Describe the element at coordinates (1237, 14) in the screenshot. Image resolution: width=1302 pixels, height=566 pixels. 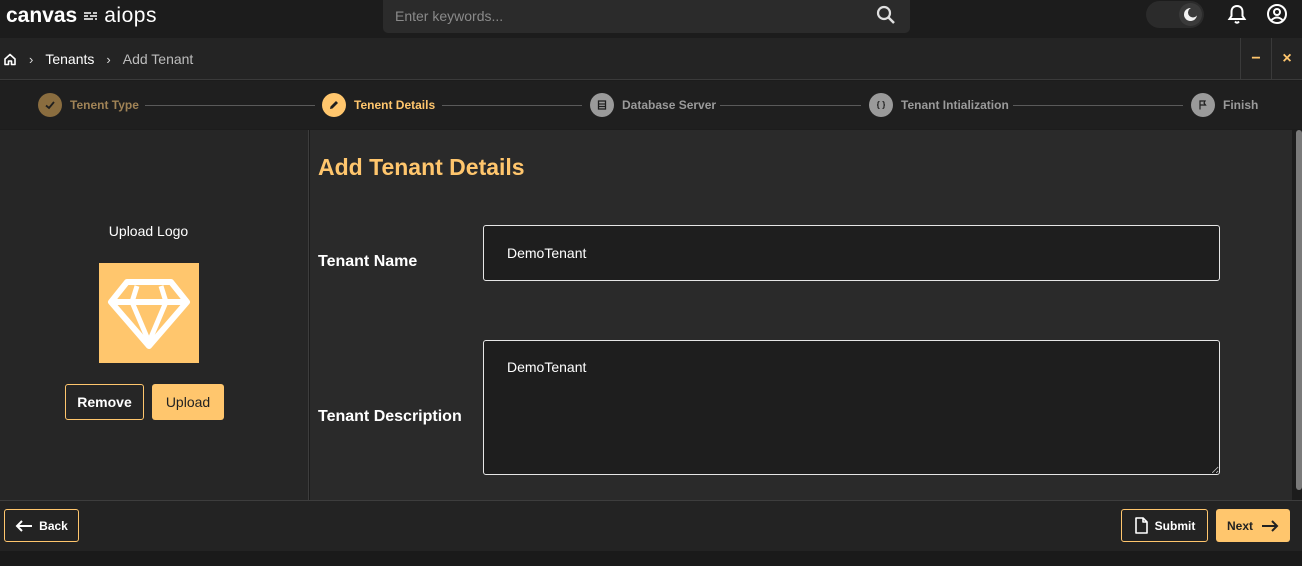
I see `bell-icon` at that location.